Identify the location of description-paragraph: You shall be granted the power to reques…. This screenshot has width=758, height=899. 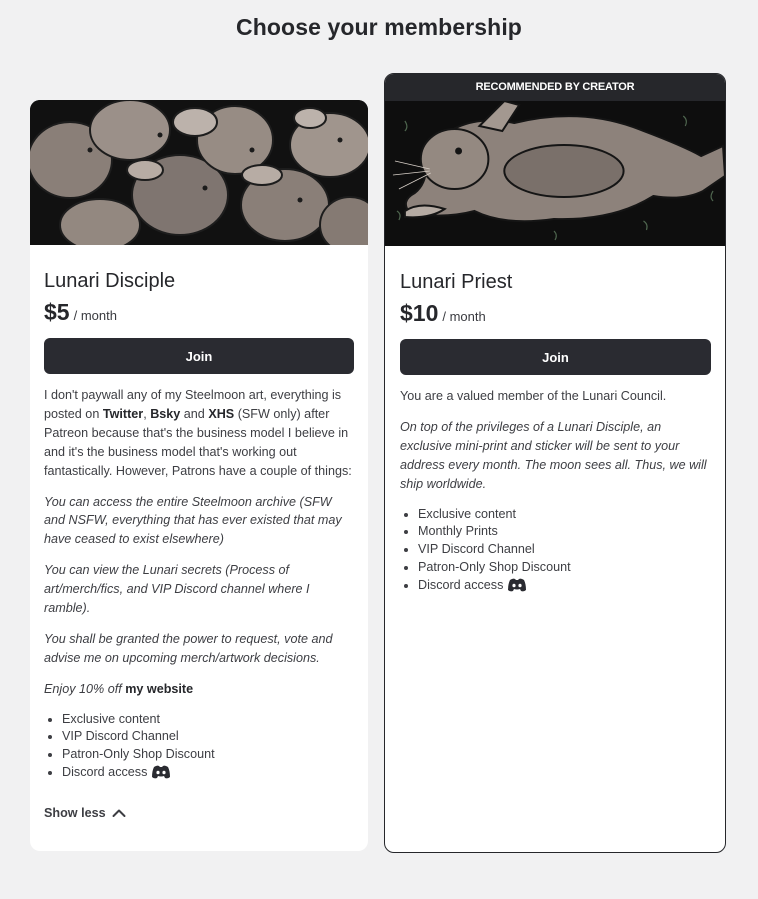
(188, 648).